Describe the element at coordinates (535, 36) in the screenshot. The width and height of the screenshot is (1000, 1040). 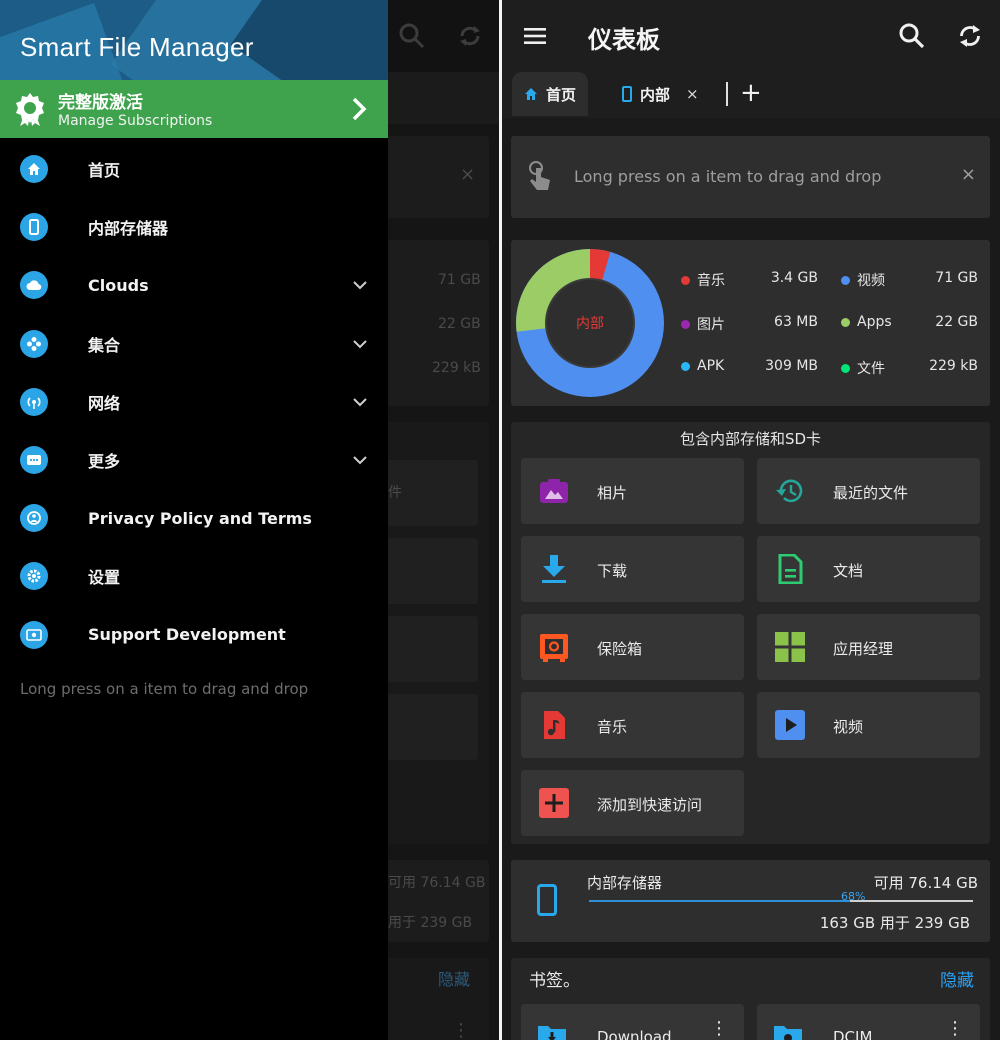
I see `menu-icon` at that location.